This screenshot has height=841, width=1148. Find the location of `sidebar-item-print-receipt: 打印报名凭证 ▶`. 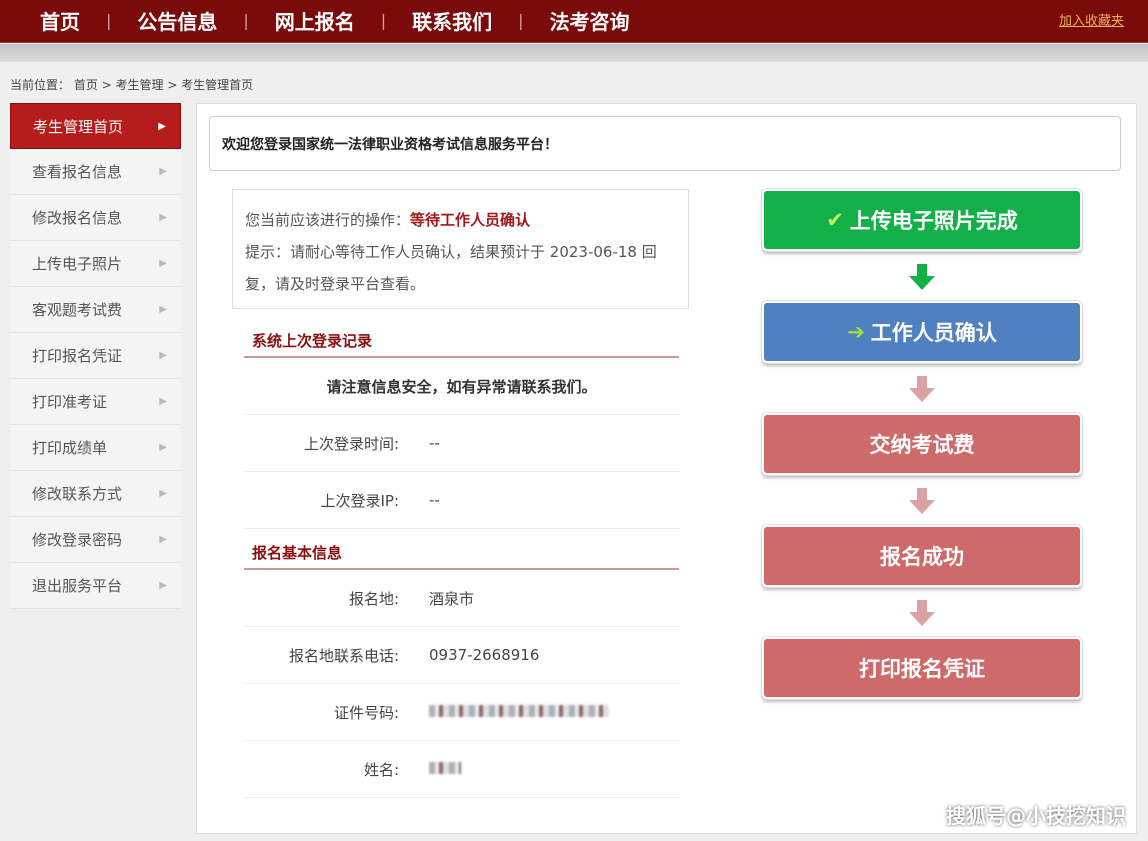

sidebar-item-print-receipt: 打印报名凭证 ▶ is located at coordinates (95, 356).